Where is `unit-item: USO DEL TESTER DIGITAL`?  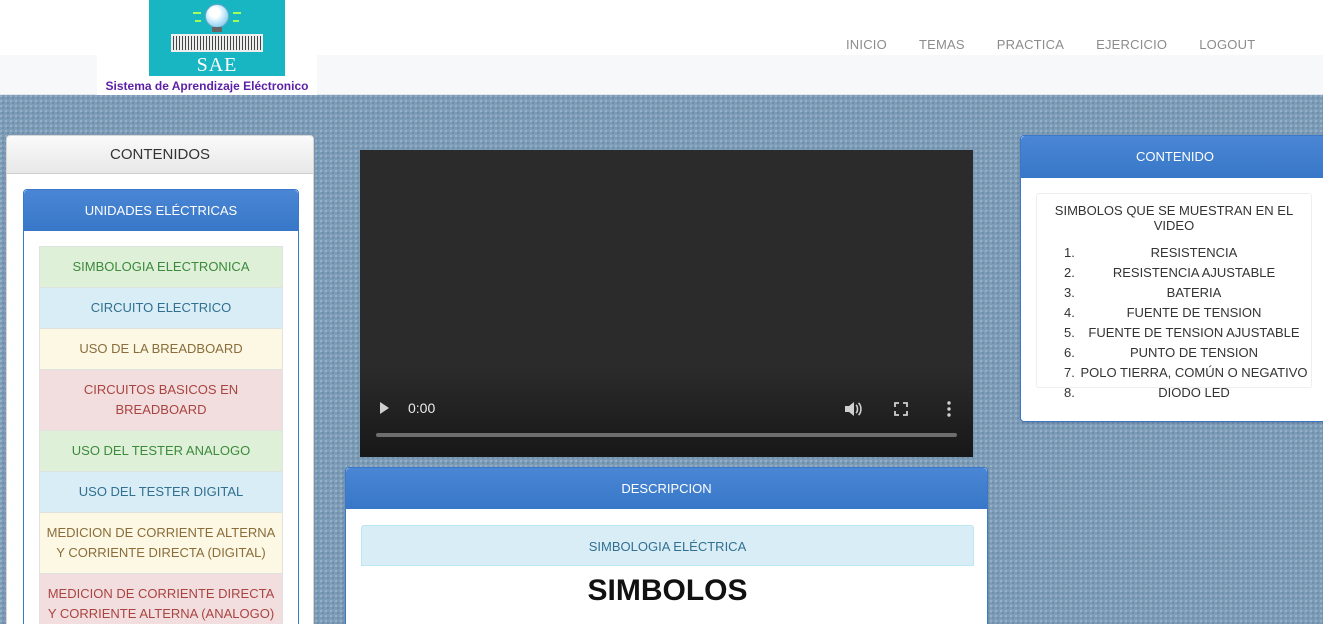 unit-item: USO DEL TESTER DIGITAL is located at coordinates (161, 492).